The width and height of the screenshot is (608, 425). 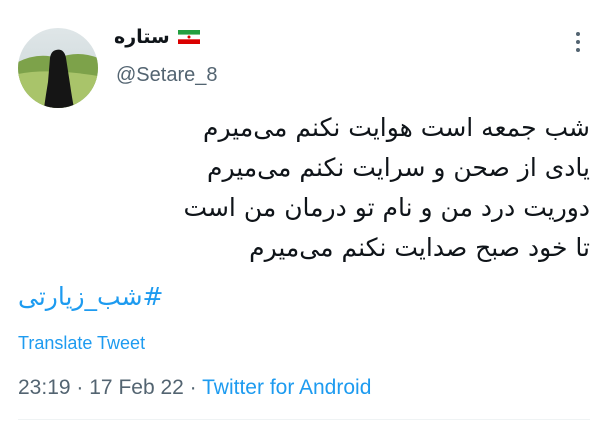 I want to click on iran-flag-icon, so click(x=188, y=37).